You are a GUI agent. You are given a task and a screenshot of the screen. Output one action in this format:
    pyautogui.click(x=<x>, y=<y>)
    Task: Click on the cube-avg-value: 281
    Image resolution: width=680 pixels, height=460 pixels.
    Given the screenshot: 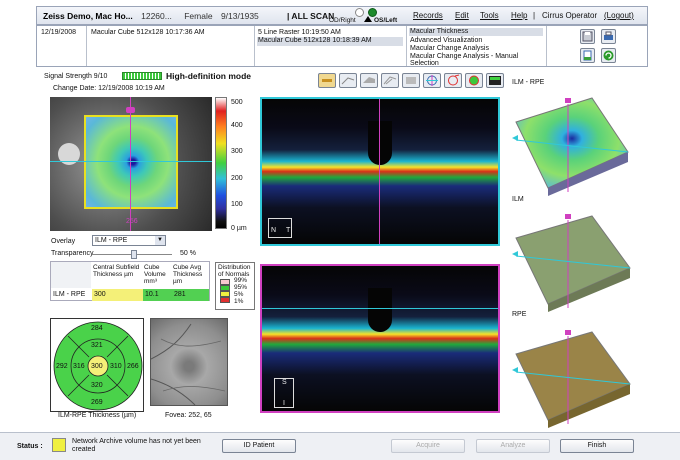 What is the action you would take?
    pyautogui.click(x=190, y=295)
    